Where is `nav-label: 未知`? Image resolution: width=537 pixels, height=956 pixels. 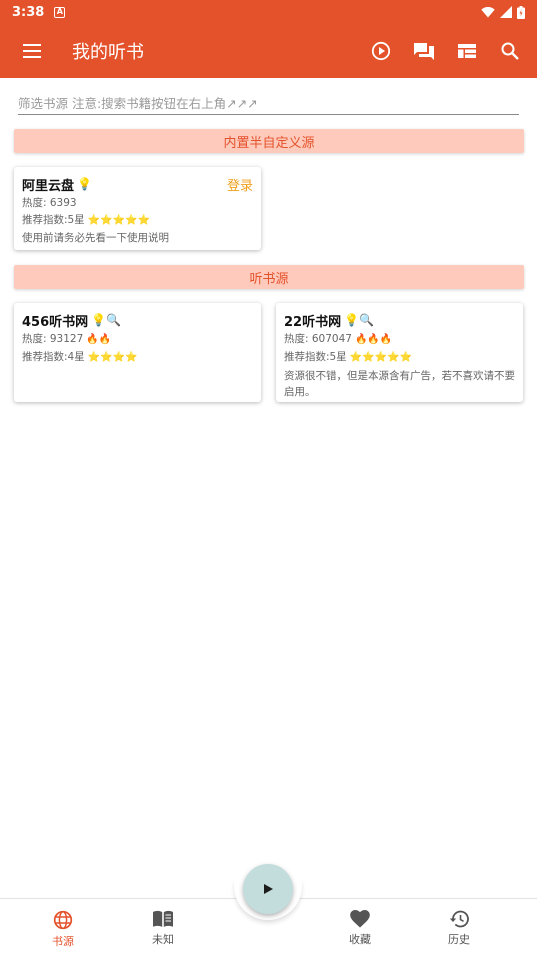 nav-label: 未知 is located at coordinates (163, 939).